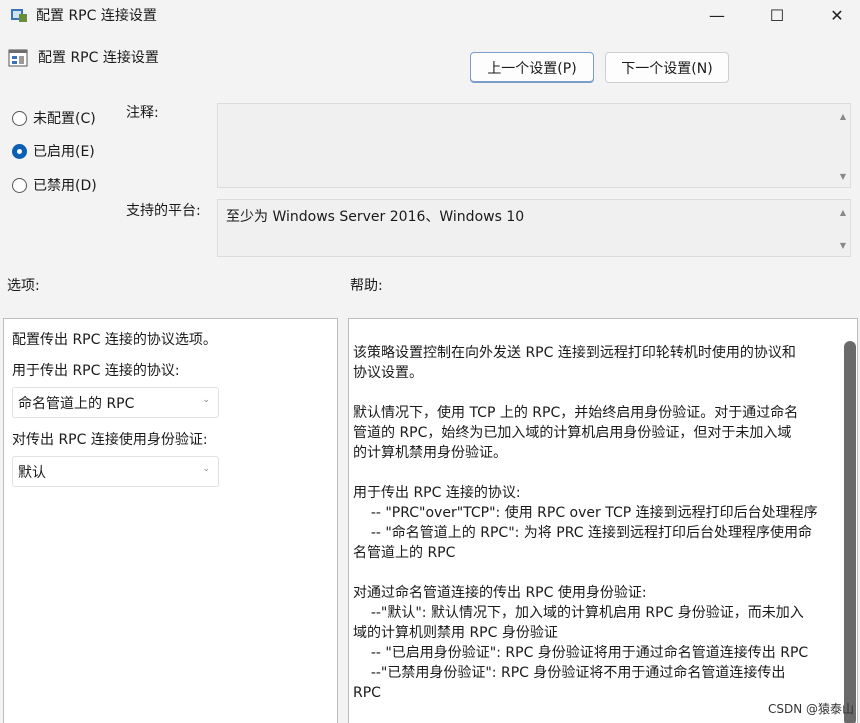 The image size is (860, 723). I want to click on auth-select: 默认 ⌄, so click(115, 471).